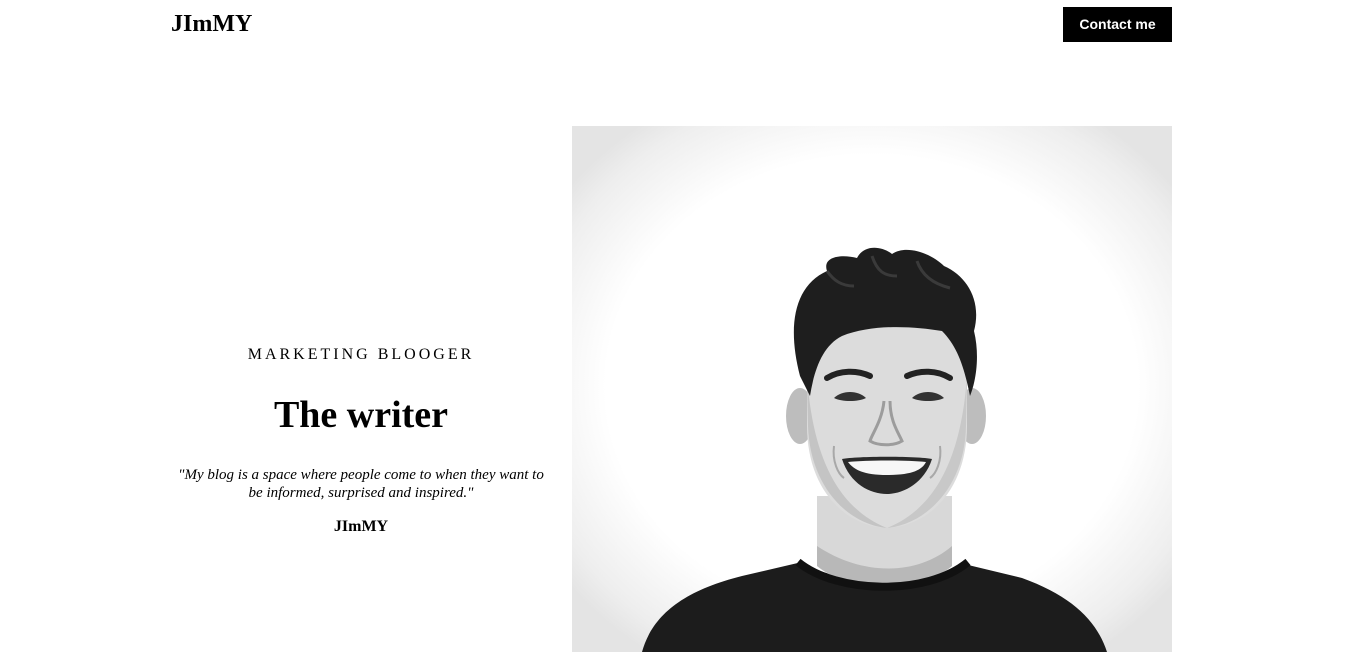 Image resolution: width=1345 pixels, height=652 pixels. I want to click on hero-title: The writer, so click(361, 415).